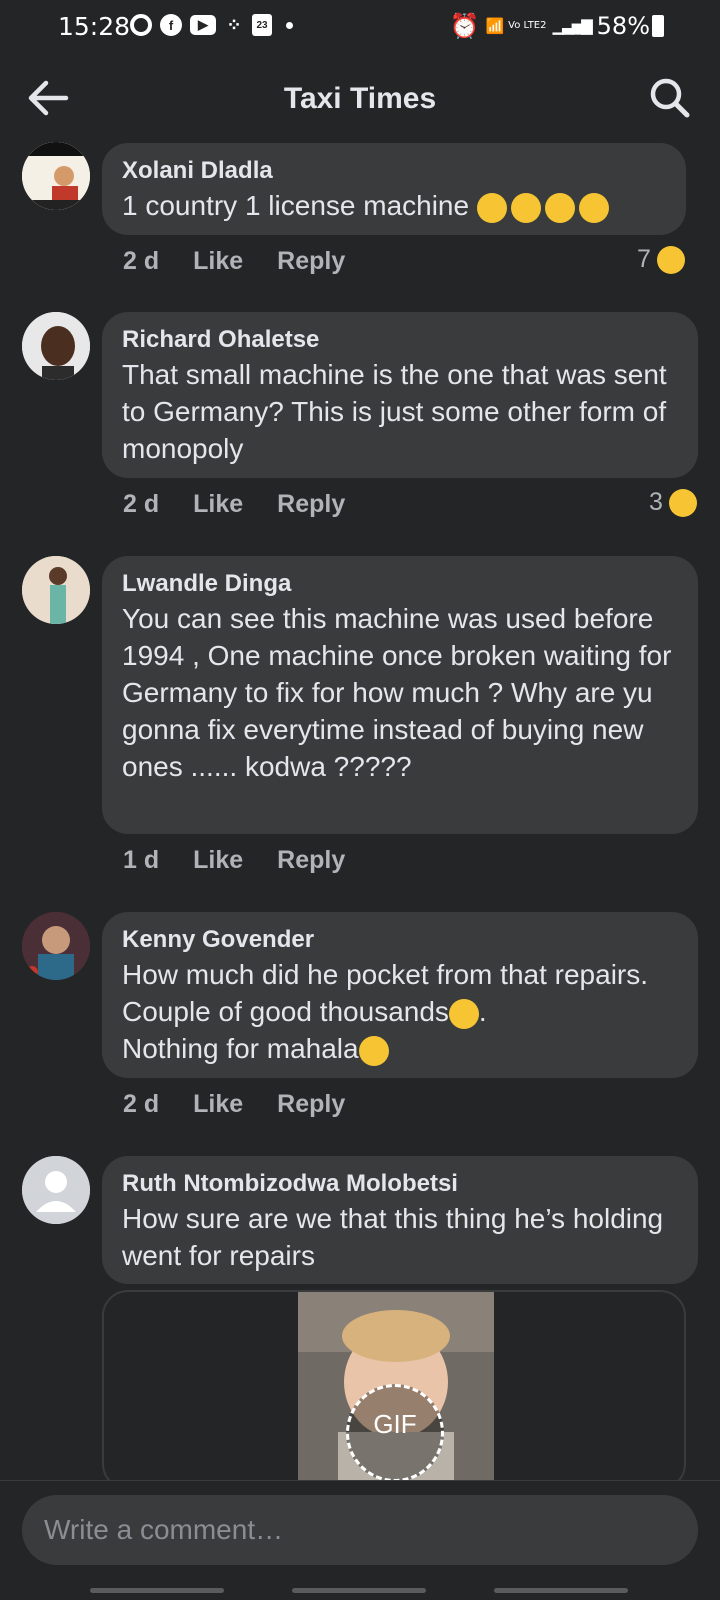 This screenshot has height=1600, width=720. I want to click on comment-text: 1 country 1 license machine, so click(394, 205).